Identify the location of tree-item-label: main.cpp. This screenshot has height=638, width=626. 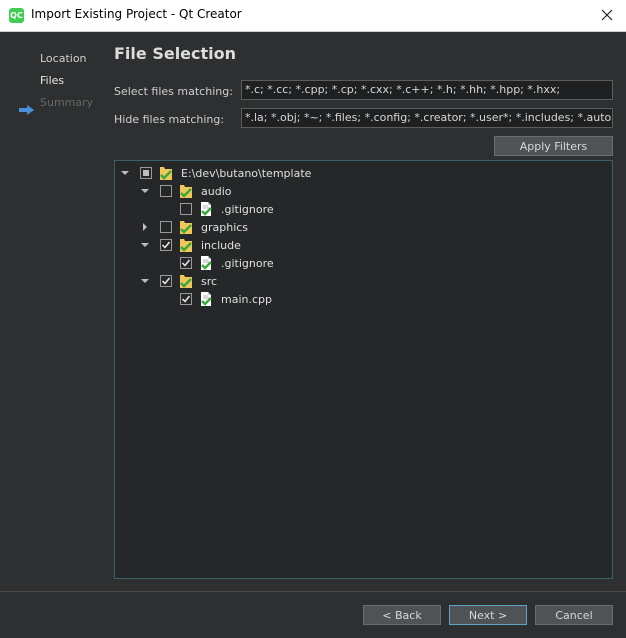
(246, 299).